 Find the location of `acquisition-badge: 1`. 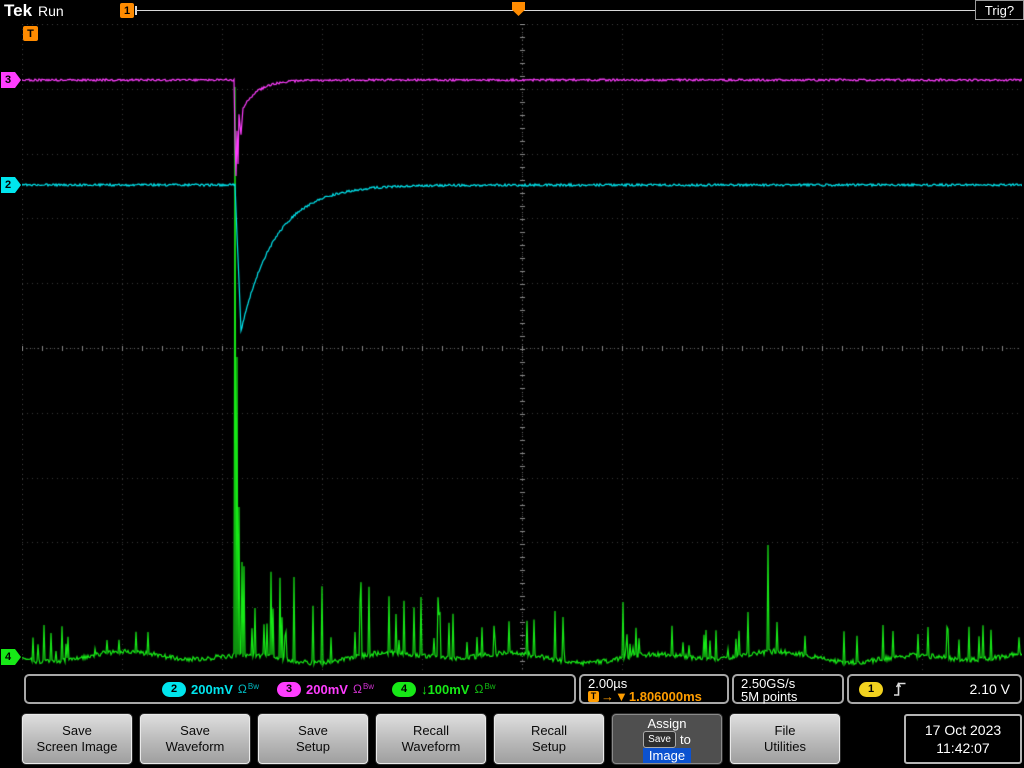

acquisition-badge: 1 is located at coordinates (127, 10).